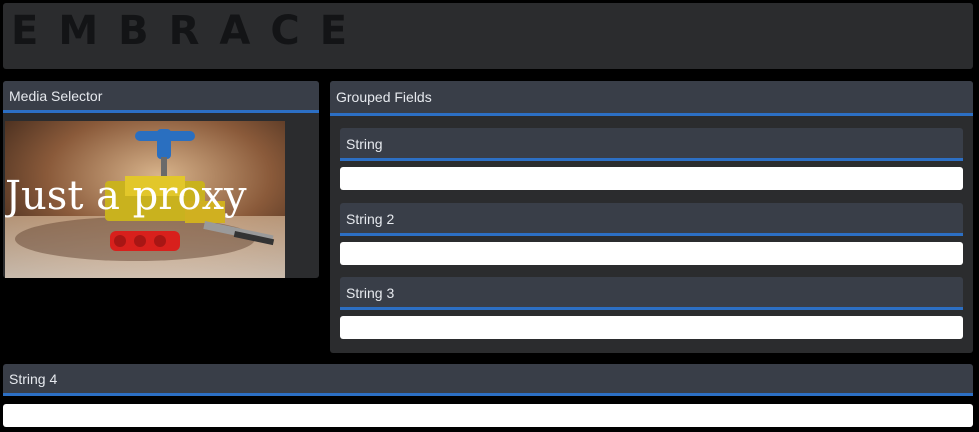 Image resolution: width=979 pixels, height=432 pixels. I want to click on media-selector-panel: Media Selector Just a proxy, so click(161, 179).